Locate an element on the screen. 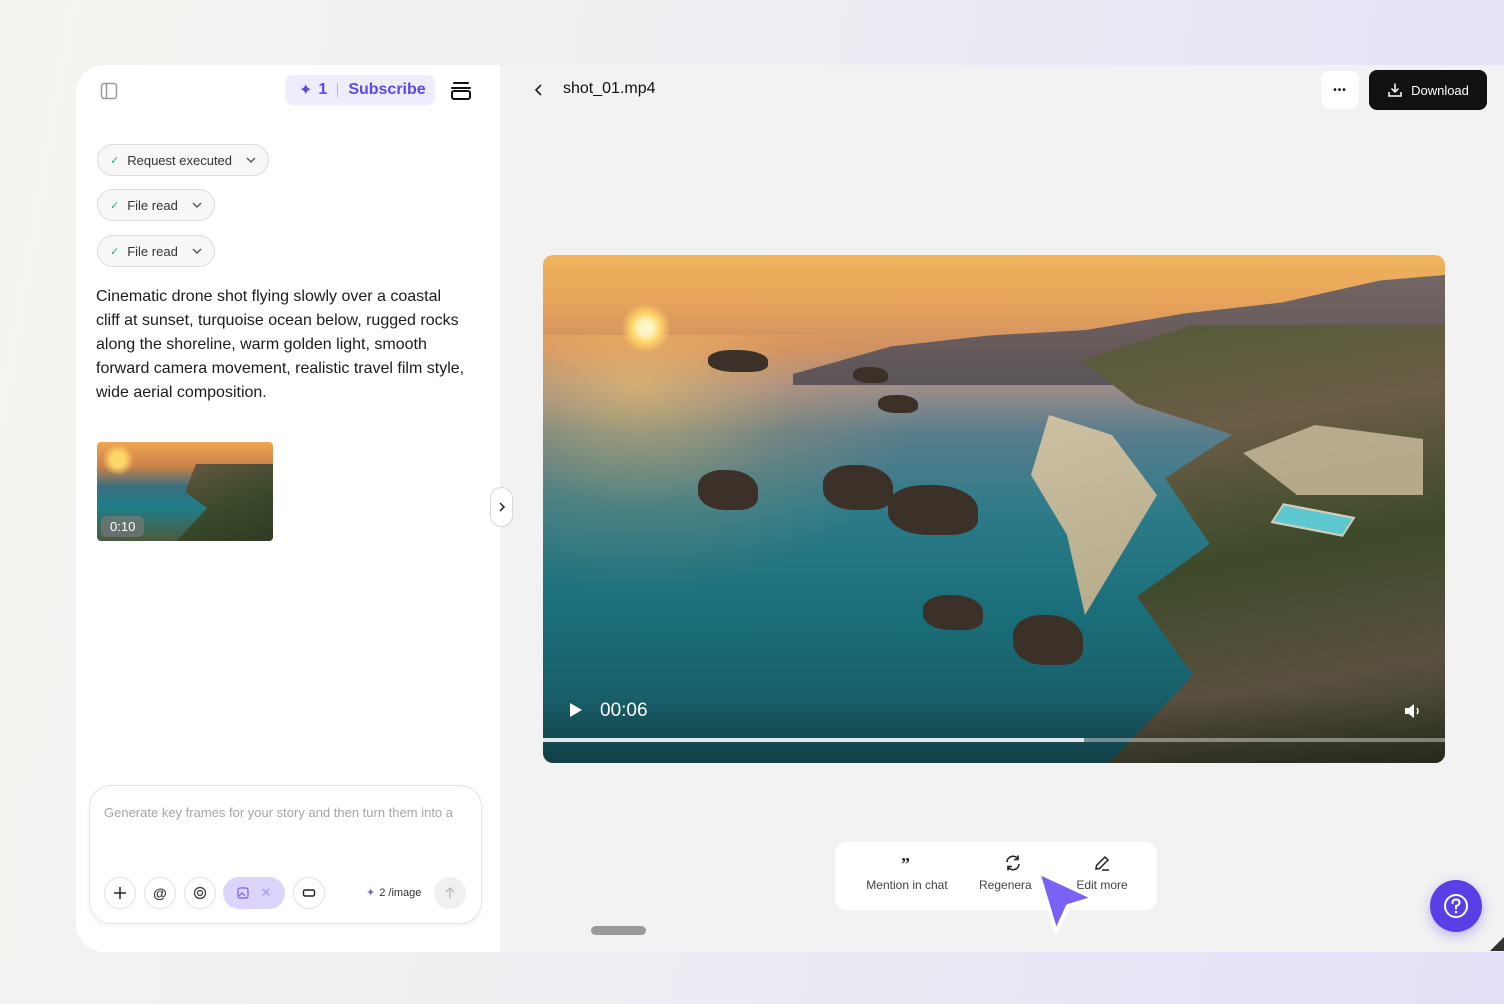 This screenshot has width=1504, height=1004. image-mode-chip: ✕ is located at coordinates (254, 893).